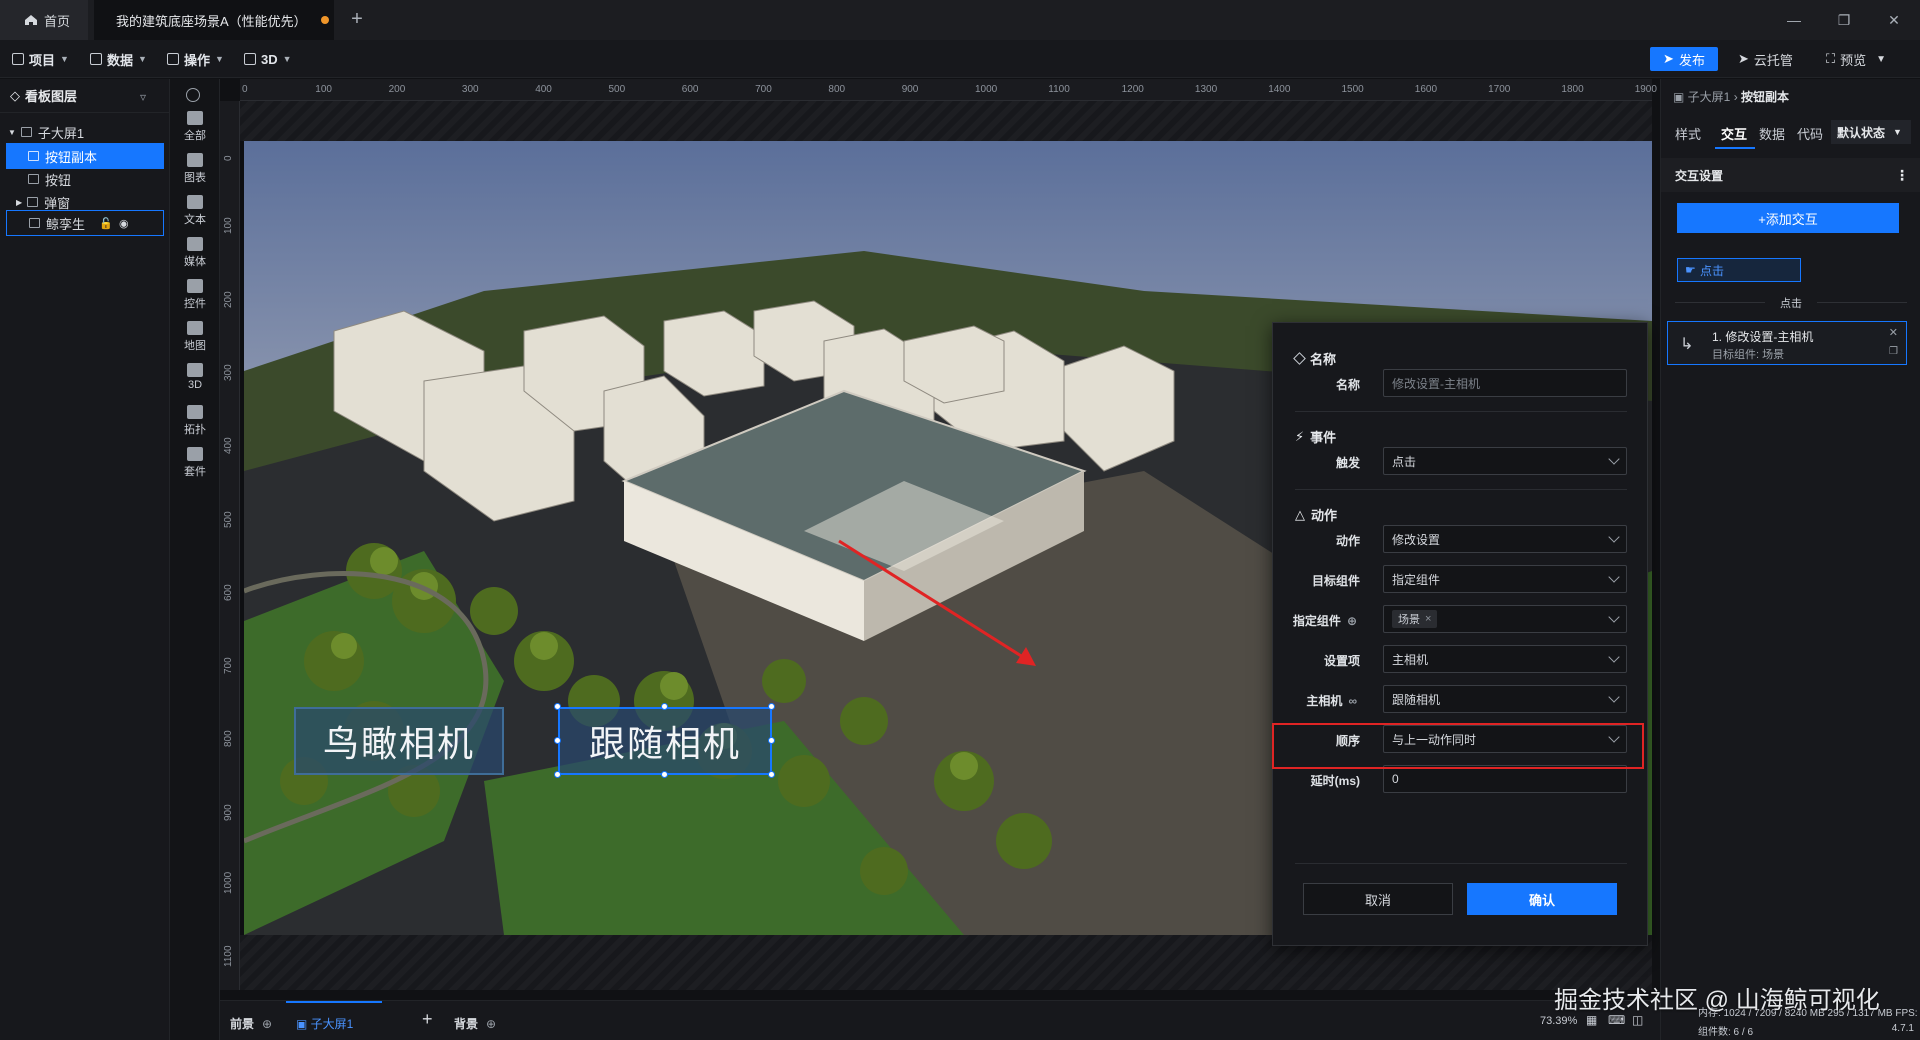  What do you see at coordinates (763, 89) in the screenshot?
I see `ruler-tick-label: 700` at bounding box center [763, 89].